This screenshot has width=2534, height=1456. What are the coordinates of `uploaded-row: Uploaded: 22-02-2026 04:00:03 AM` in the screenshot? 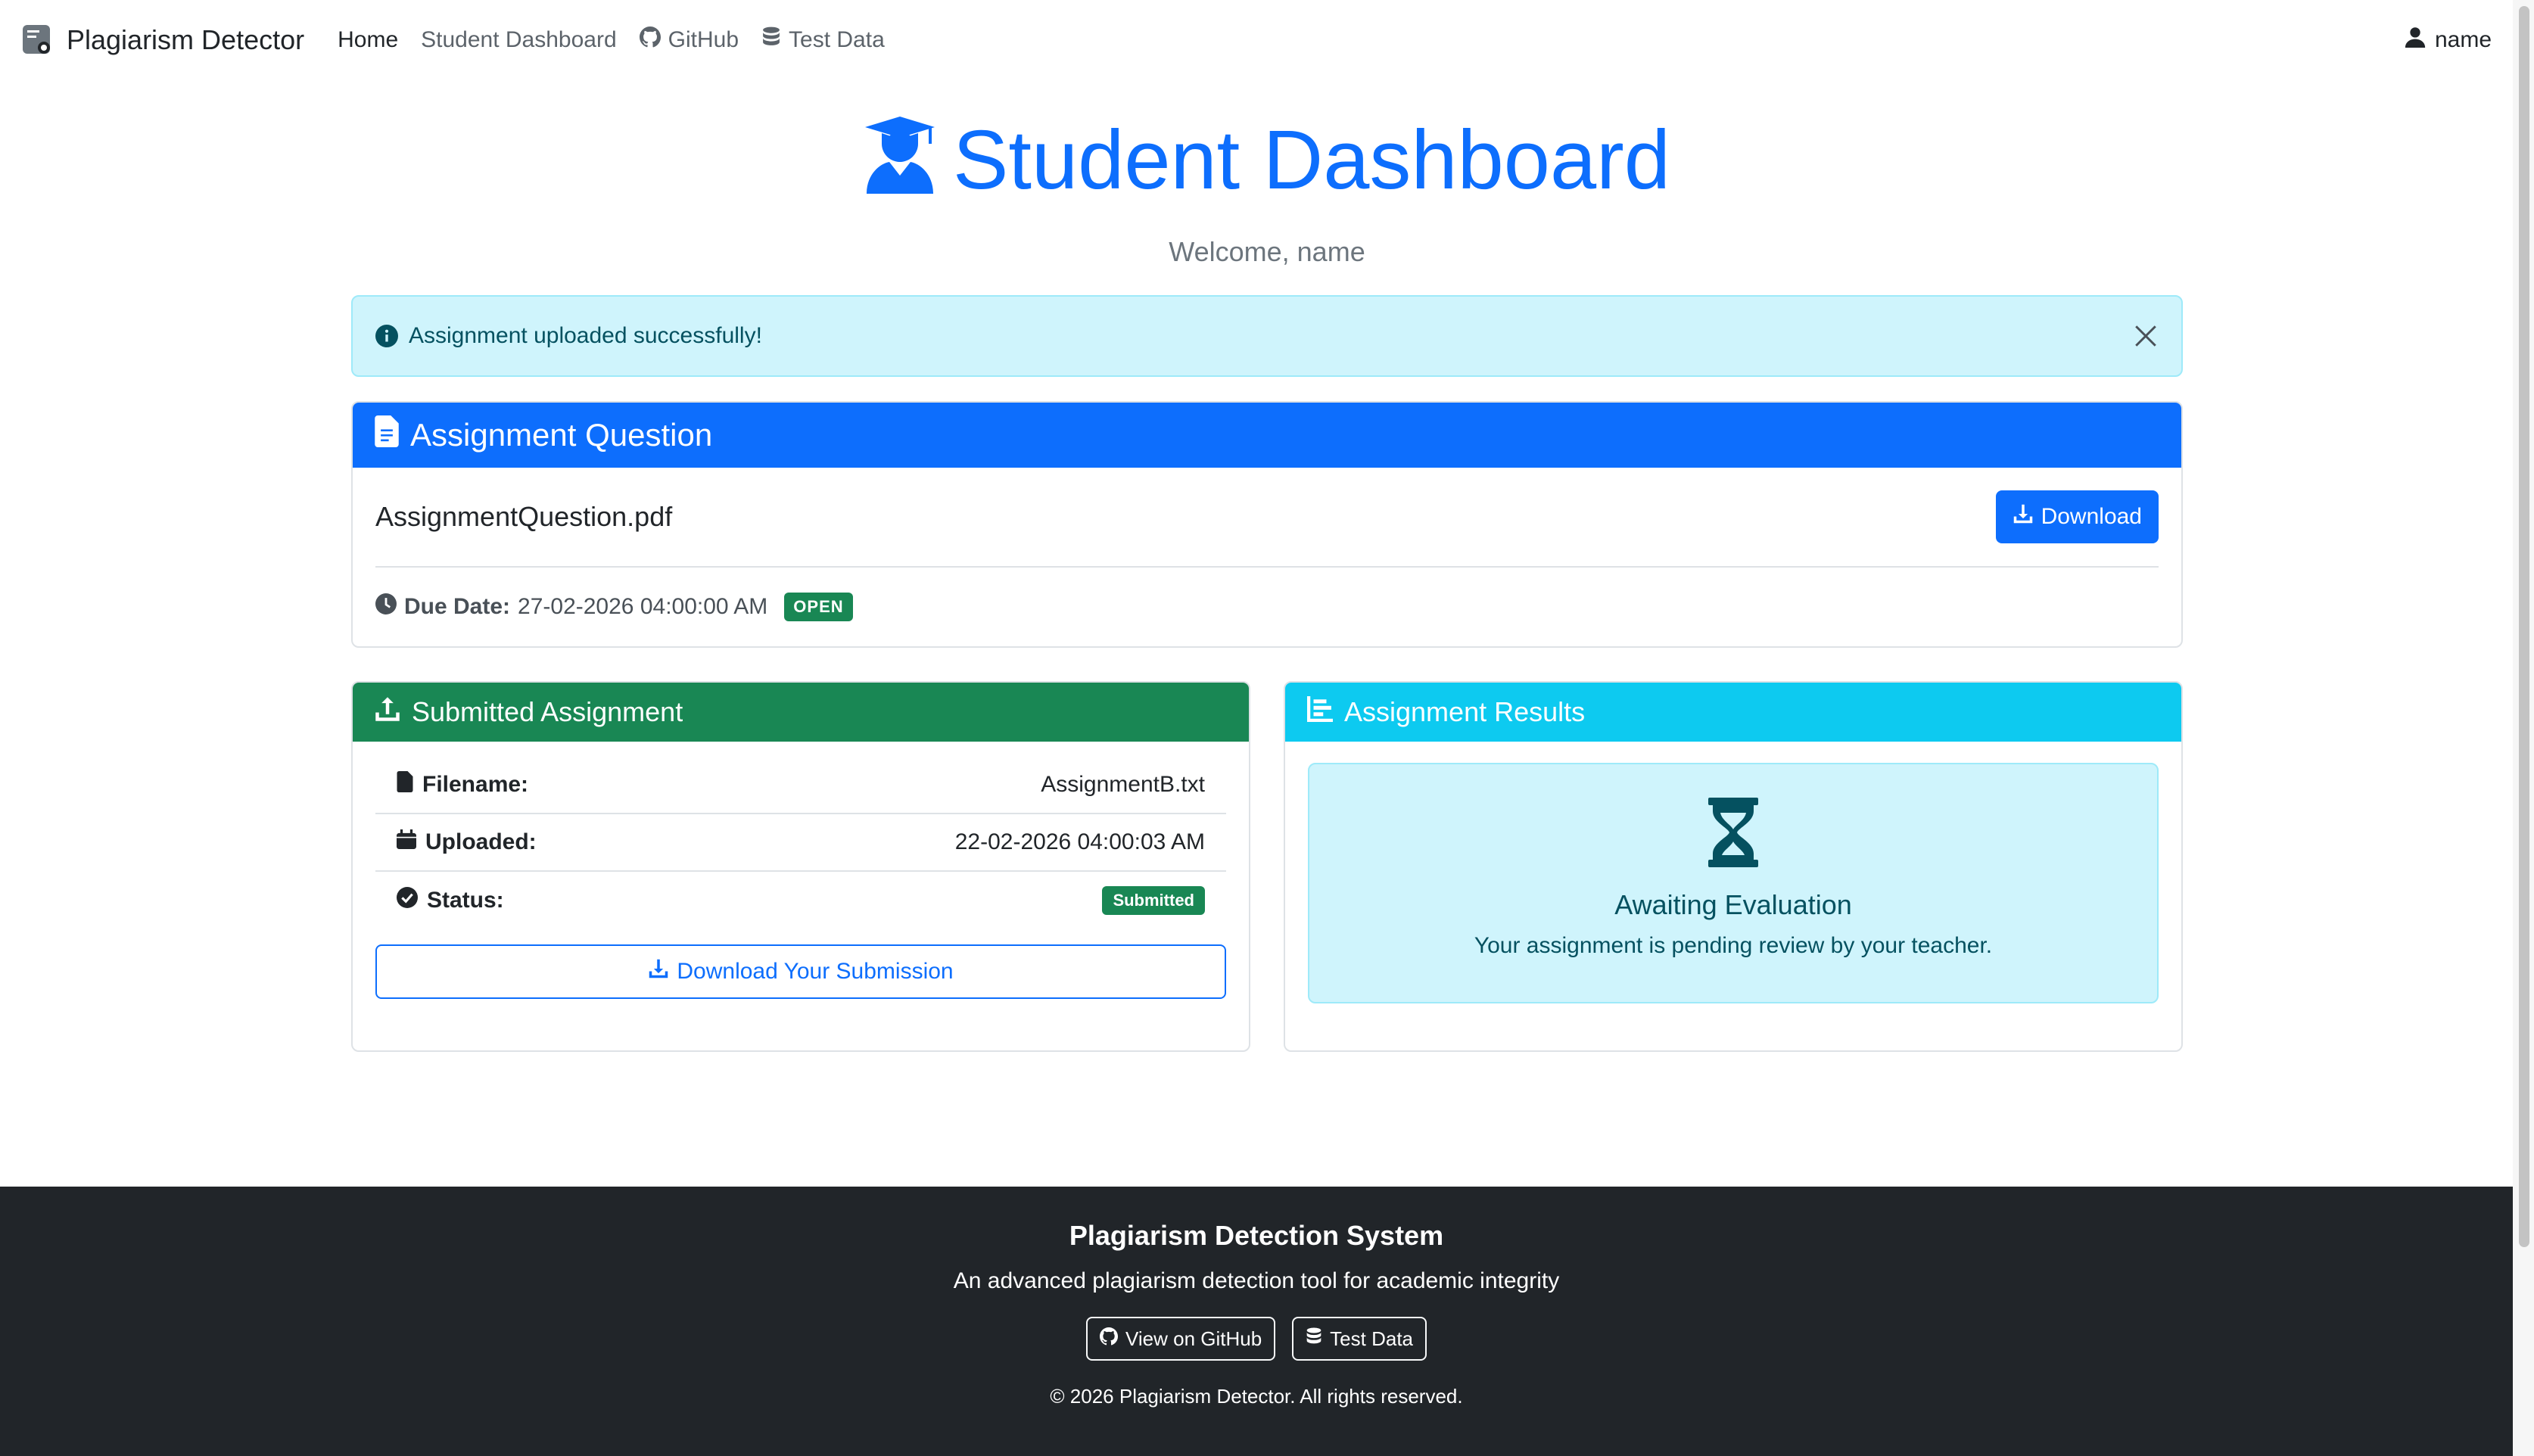 It's located at (800, 843).